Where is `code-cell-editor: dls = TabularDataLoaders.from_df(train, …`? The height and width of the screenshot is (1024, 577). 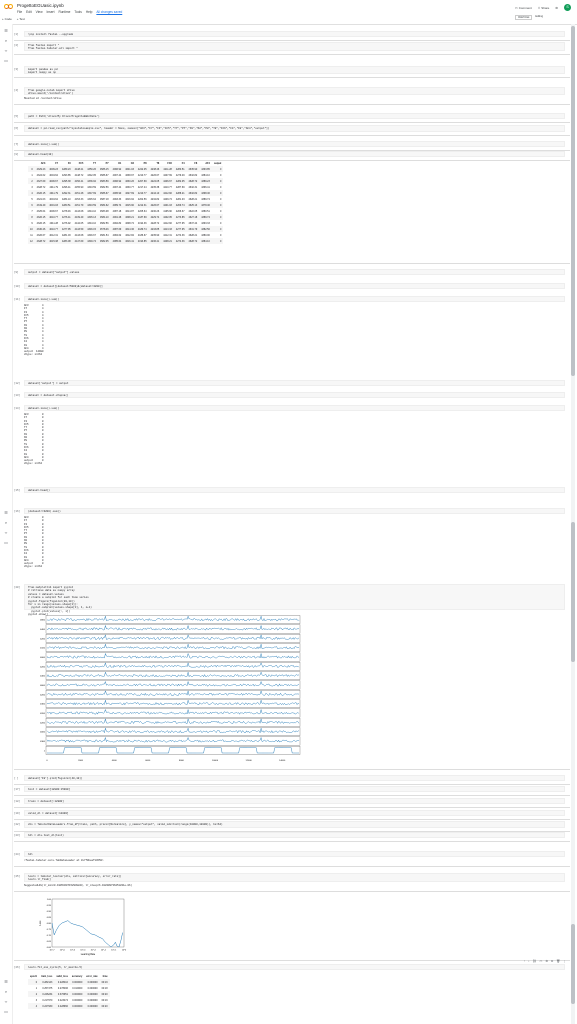
code-cell-editor: dls = TabularDataLoaders.from_df(train, … is located at coordinates (294, 824).